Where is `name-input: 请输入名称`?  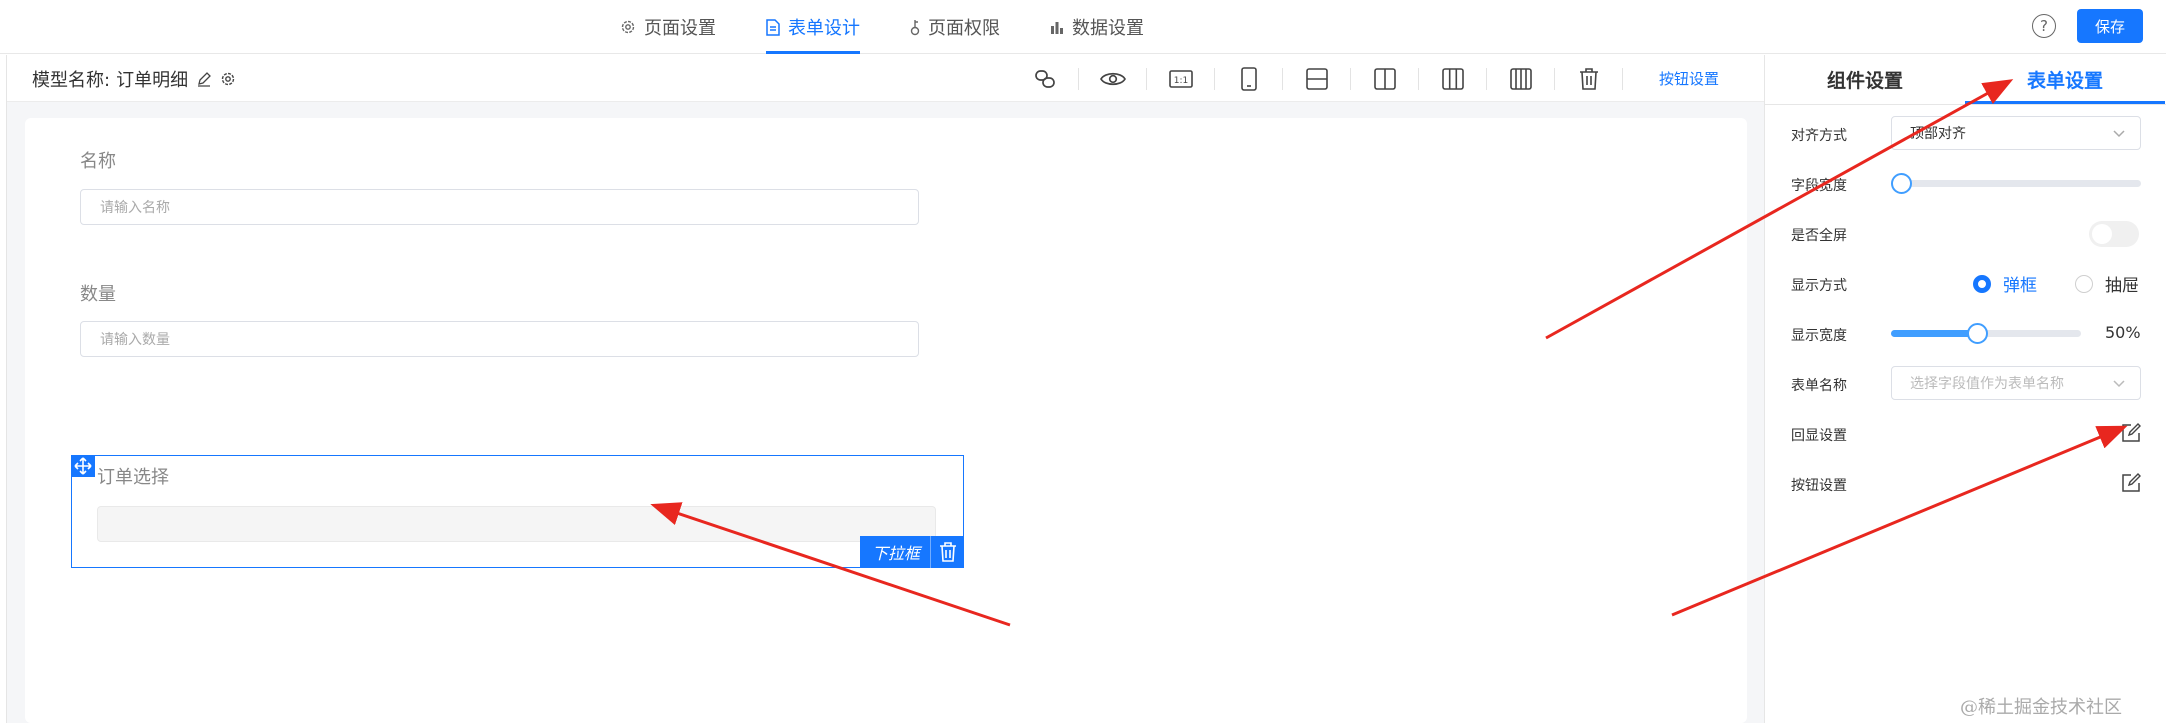 name-input: 请输入名称 is located at coordinates (499, 207).